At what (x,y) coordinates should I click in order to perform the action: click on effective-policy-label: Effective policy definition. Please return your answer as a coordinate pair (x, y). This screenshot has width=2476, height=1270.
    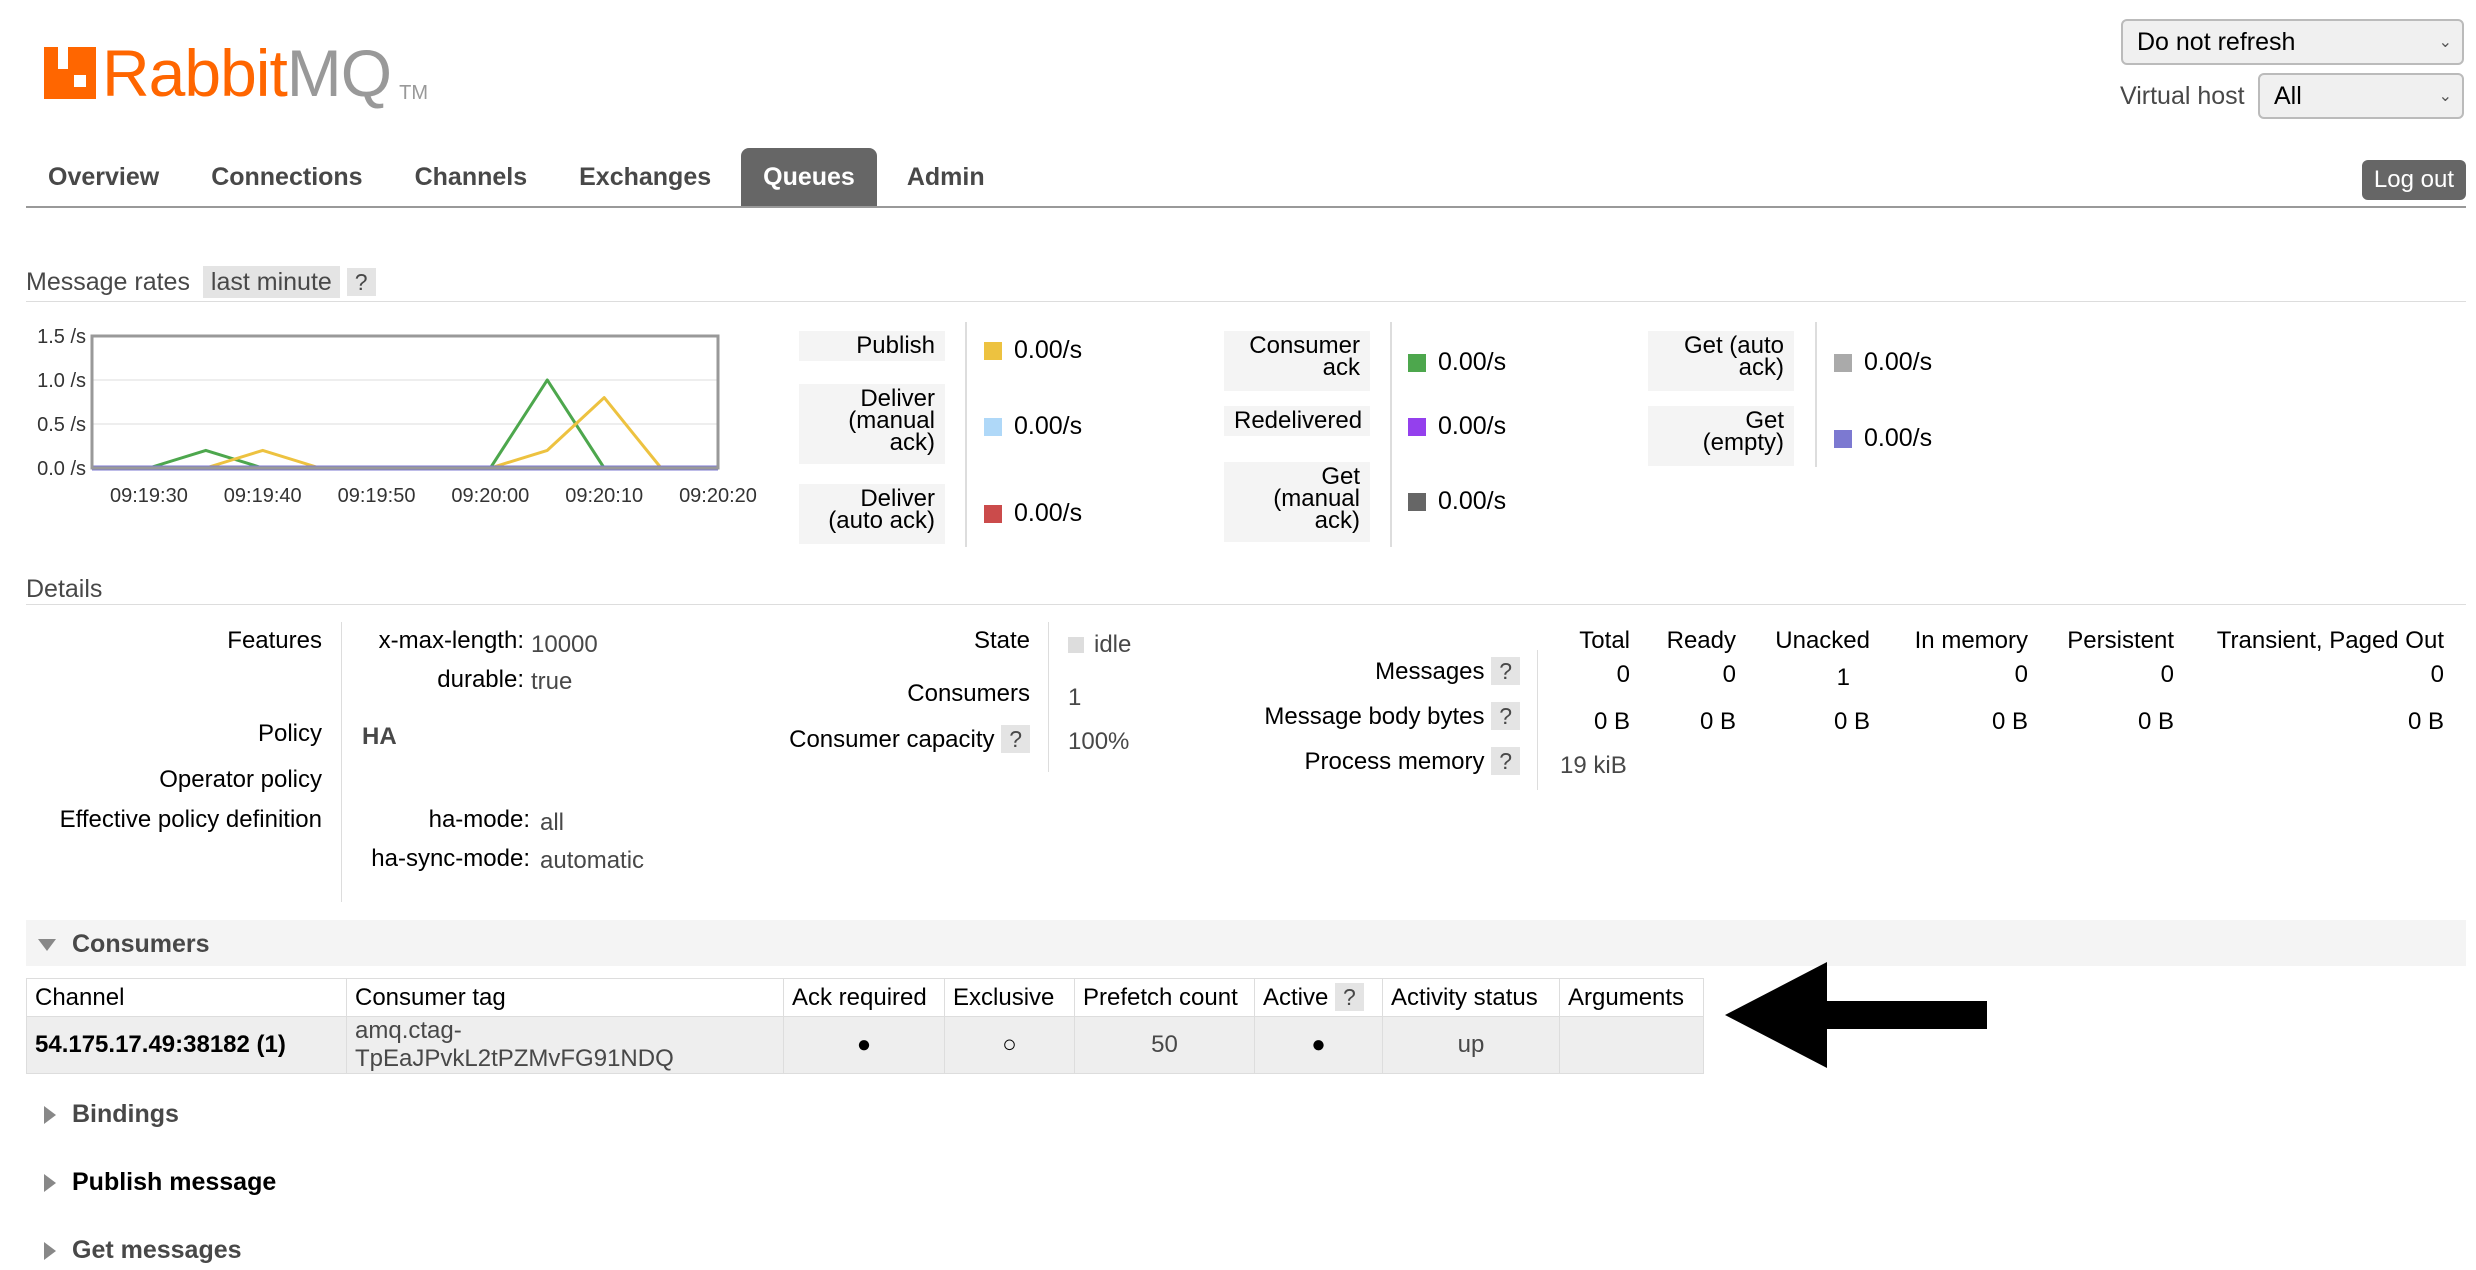
    Looking at the image, I should click on (190, 819).